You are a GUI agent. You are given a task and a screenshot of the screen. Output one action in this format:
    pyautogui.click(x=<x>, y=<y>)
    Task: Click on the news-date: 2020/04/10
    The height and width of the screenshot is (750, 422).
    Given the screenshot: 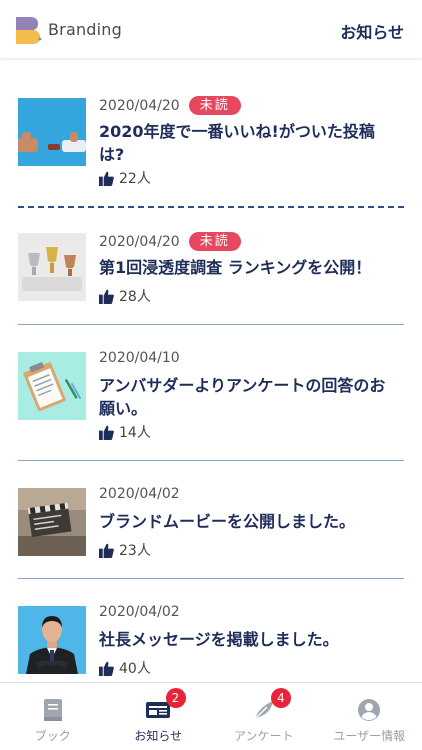 What is the action you would take?
    pyautogui.click(x=139, y=358)
    